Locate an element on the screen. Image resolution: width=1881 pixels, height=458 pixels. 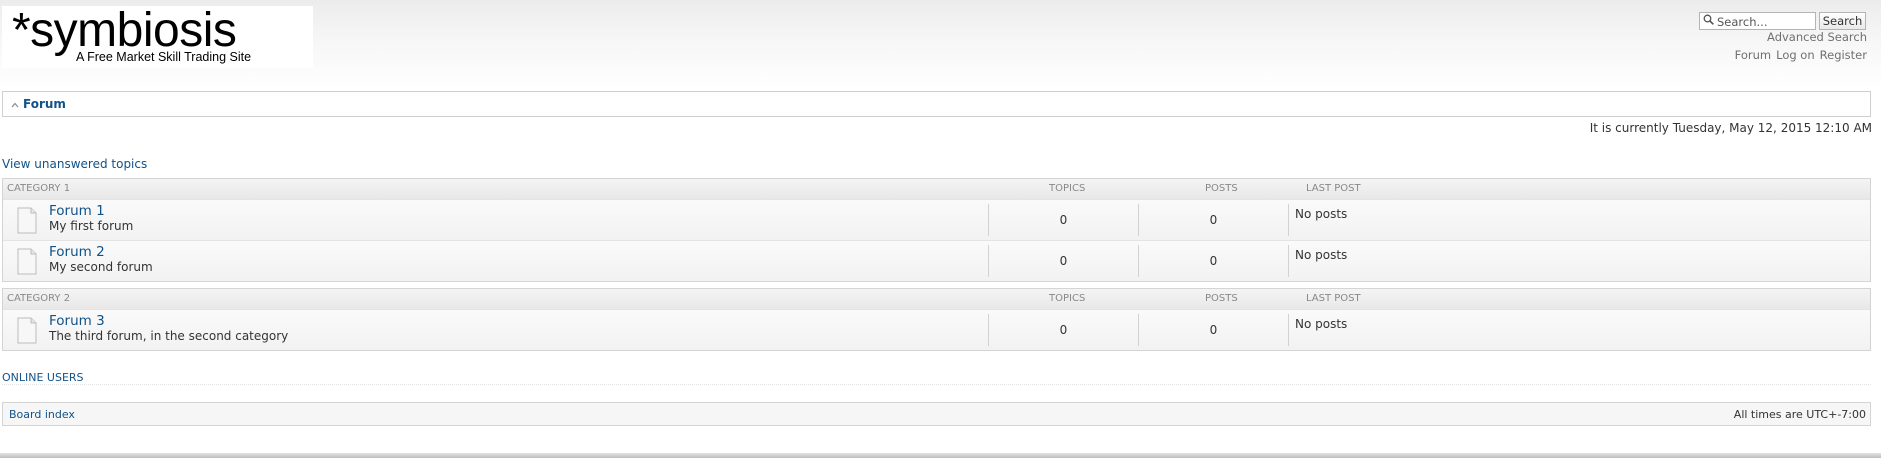
header-links: Forum Log on Register is located at coordinates (1798, 55).